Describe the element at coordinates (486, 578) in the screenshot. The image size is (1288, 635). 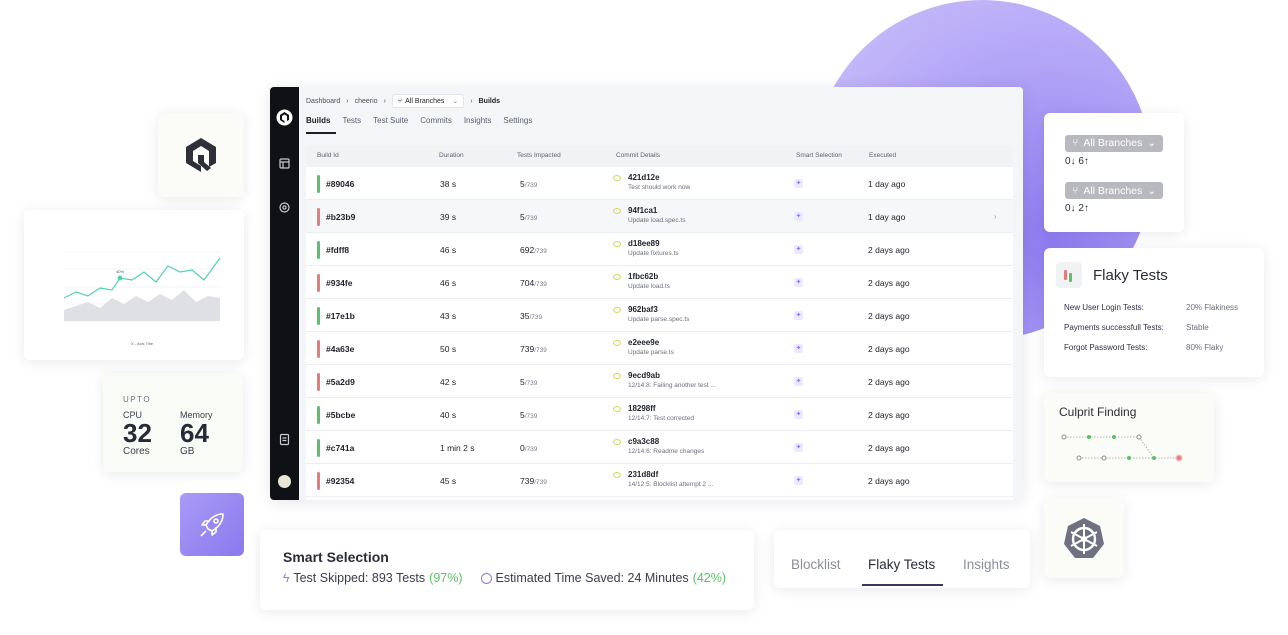
I see `clock-icon` at that location.